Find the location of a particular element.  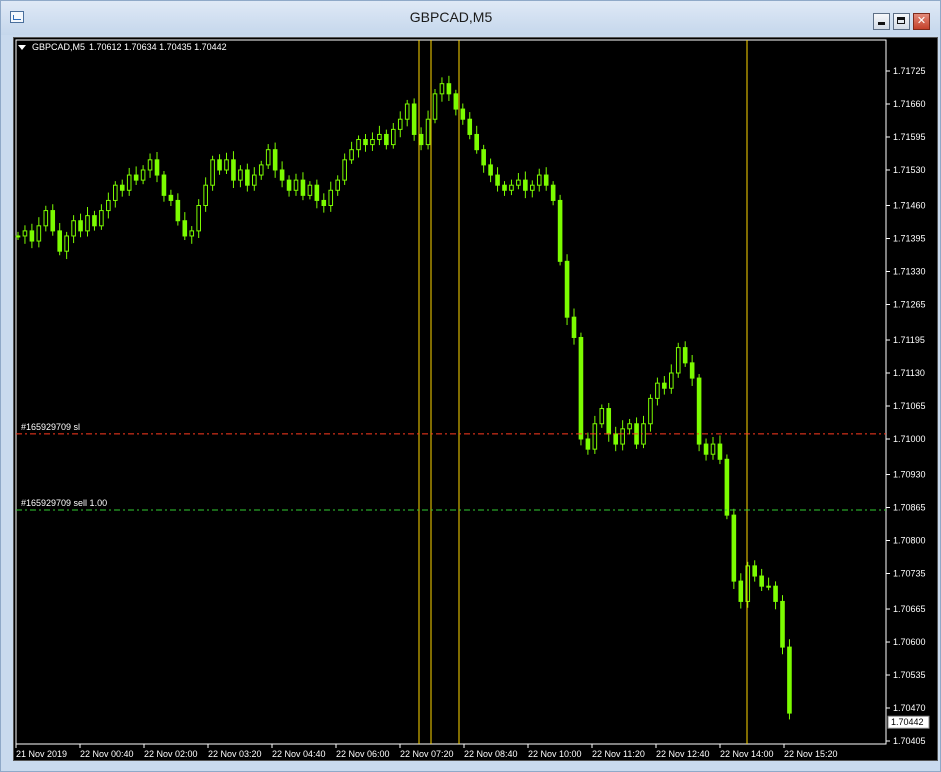

chart-menu-triangle-icon is located at coordinates (22, 47).